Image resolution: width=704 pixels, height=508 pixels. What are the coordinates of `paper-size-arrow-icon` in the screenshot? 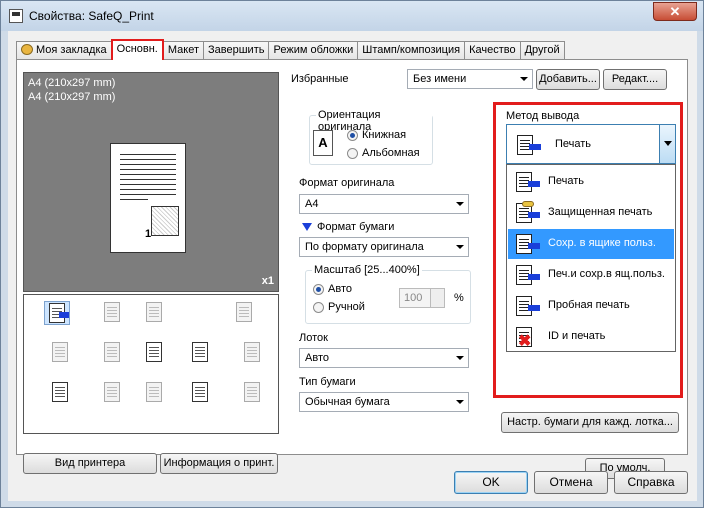 It's located at (307, 227).